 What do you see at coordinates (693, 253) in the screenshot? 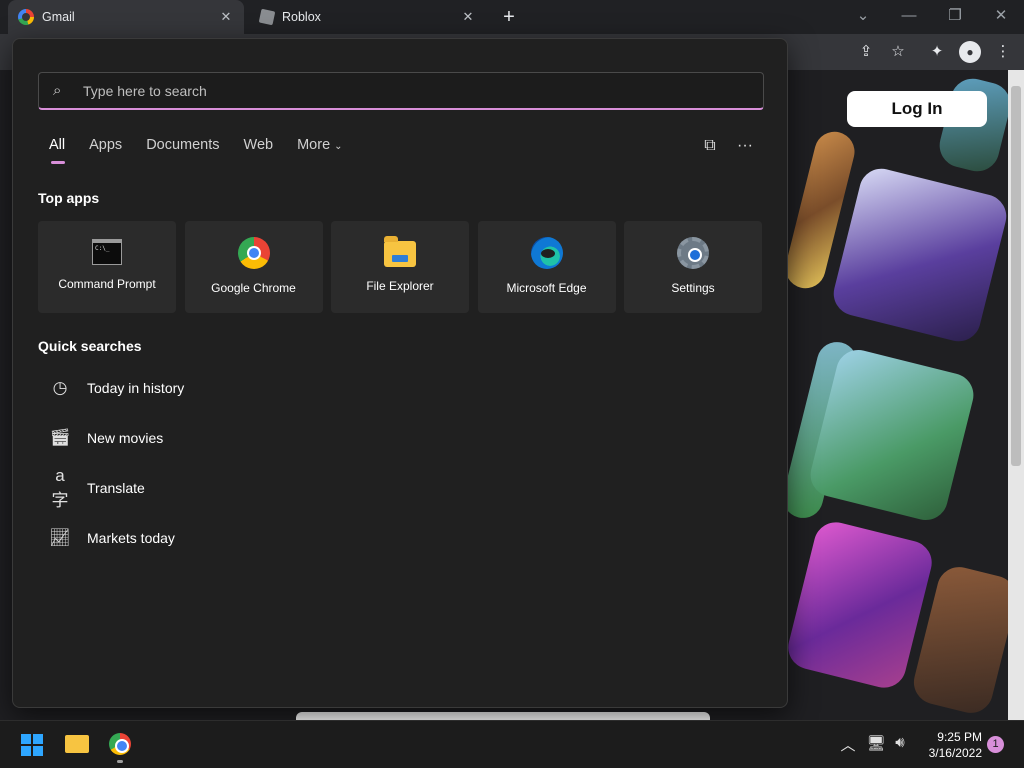
I see `settings-gear-icon` at bounding box center [693, 253].